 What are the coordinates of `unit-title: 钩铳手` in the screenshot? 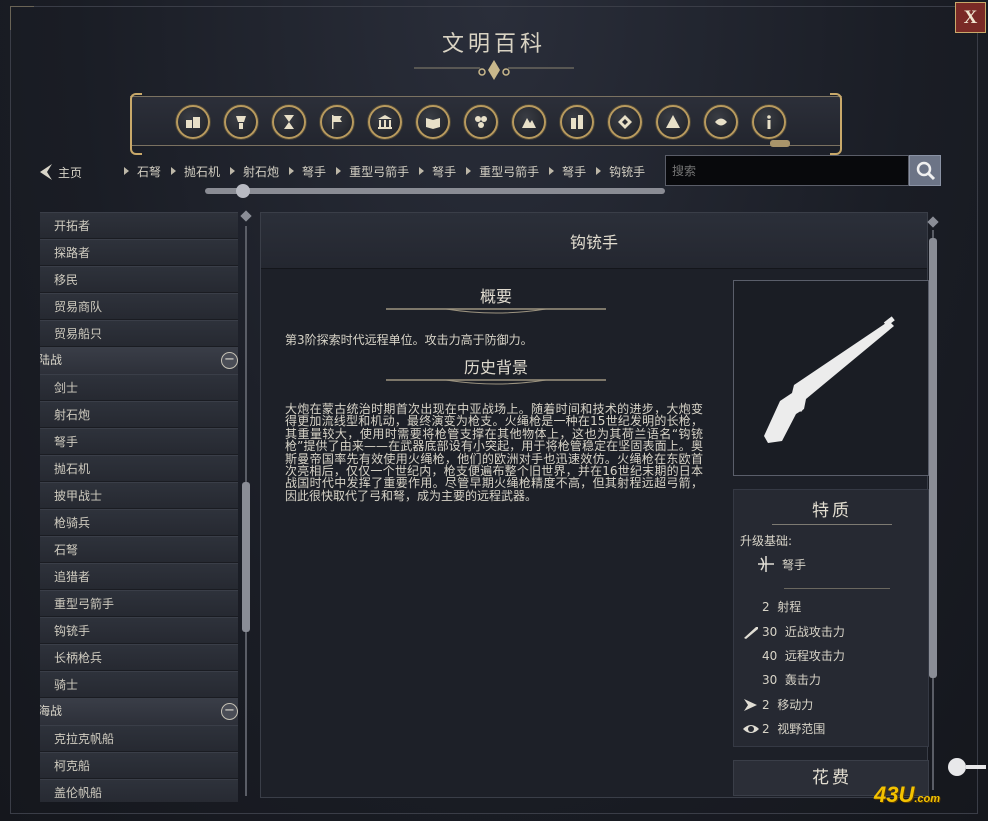 It's located at (594, 241).